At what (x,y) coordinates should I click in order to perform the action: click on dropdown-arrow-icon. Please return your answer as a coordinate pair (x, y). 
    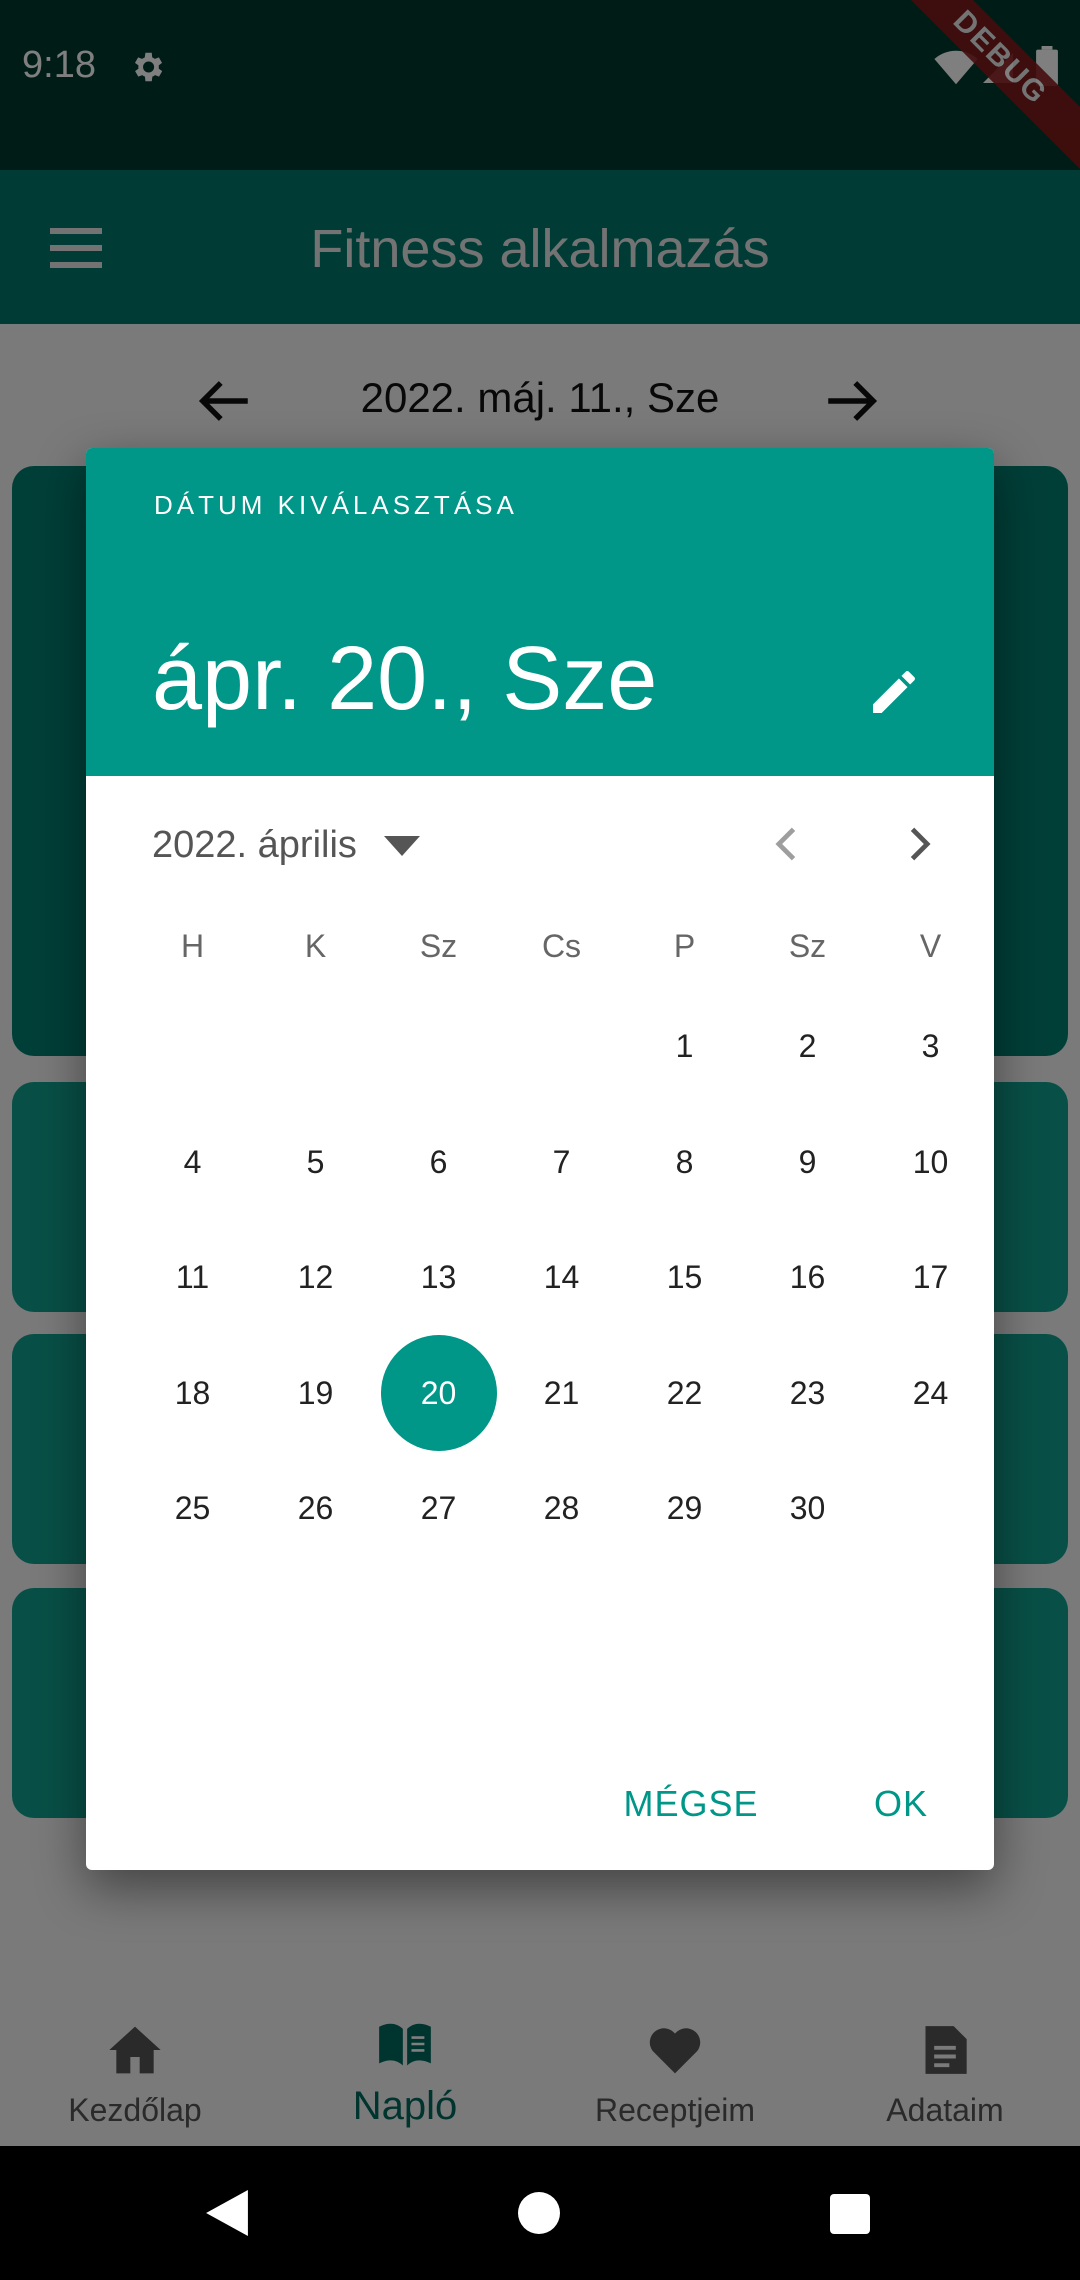
    Looking at the image, I should click on (402, 846).